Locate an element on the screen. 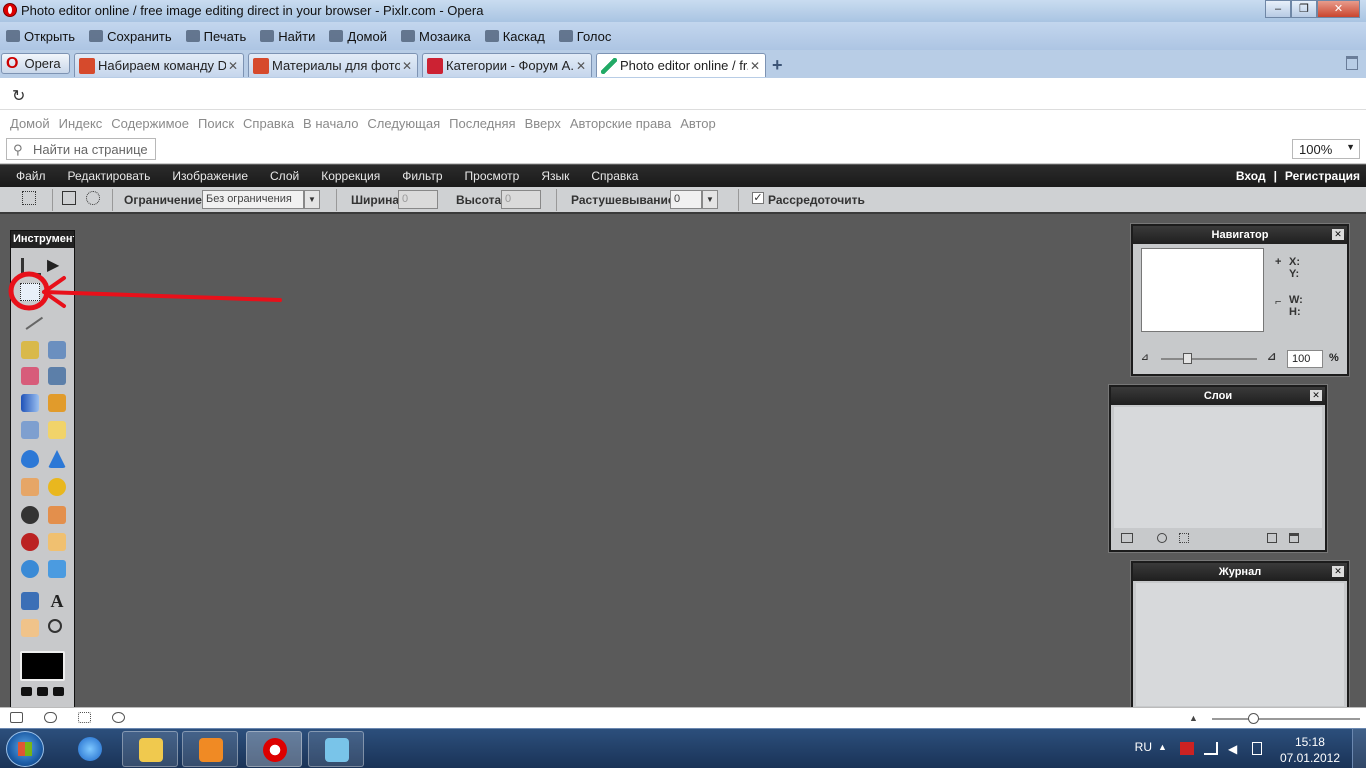 The width and height of the screenshot is (1366, 768). link-contents: Содержимое is located at coordinates (150, 123).